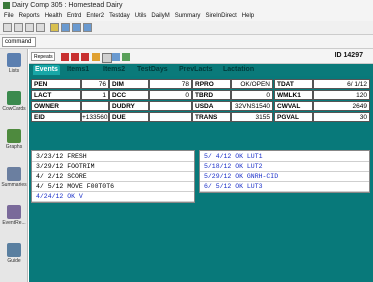  Describe the element at coordinates (113, 187) in the screenshot. I see `event-row: 4/ 5/12 MOVE F00T0T6` at that location.